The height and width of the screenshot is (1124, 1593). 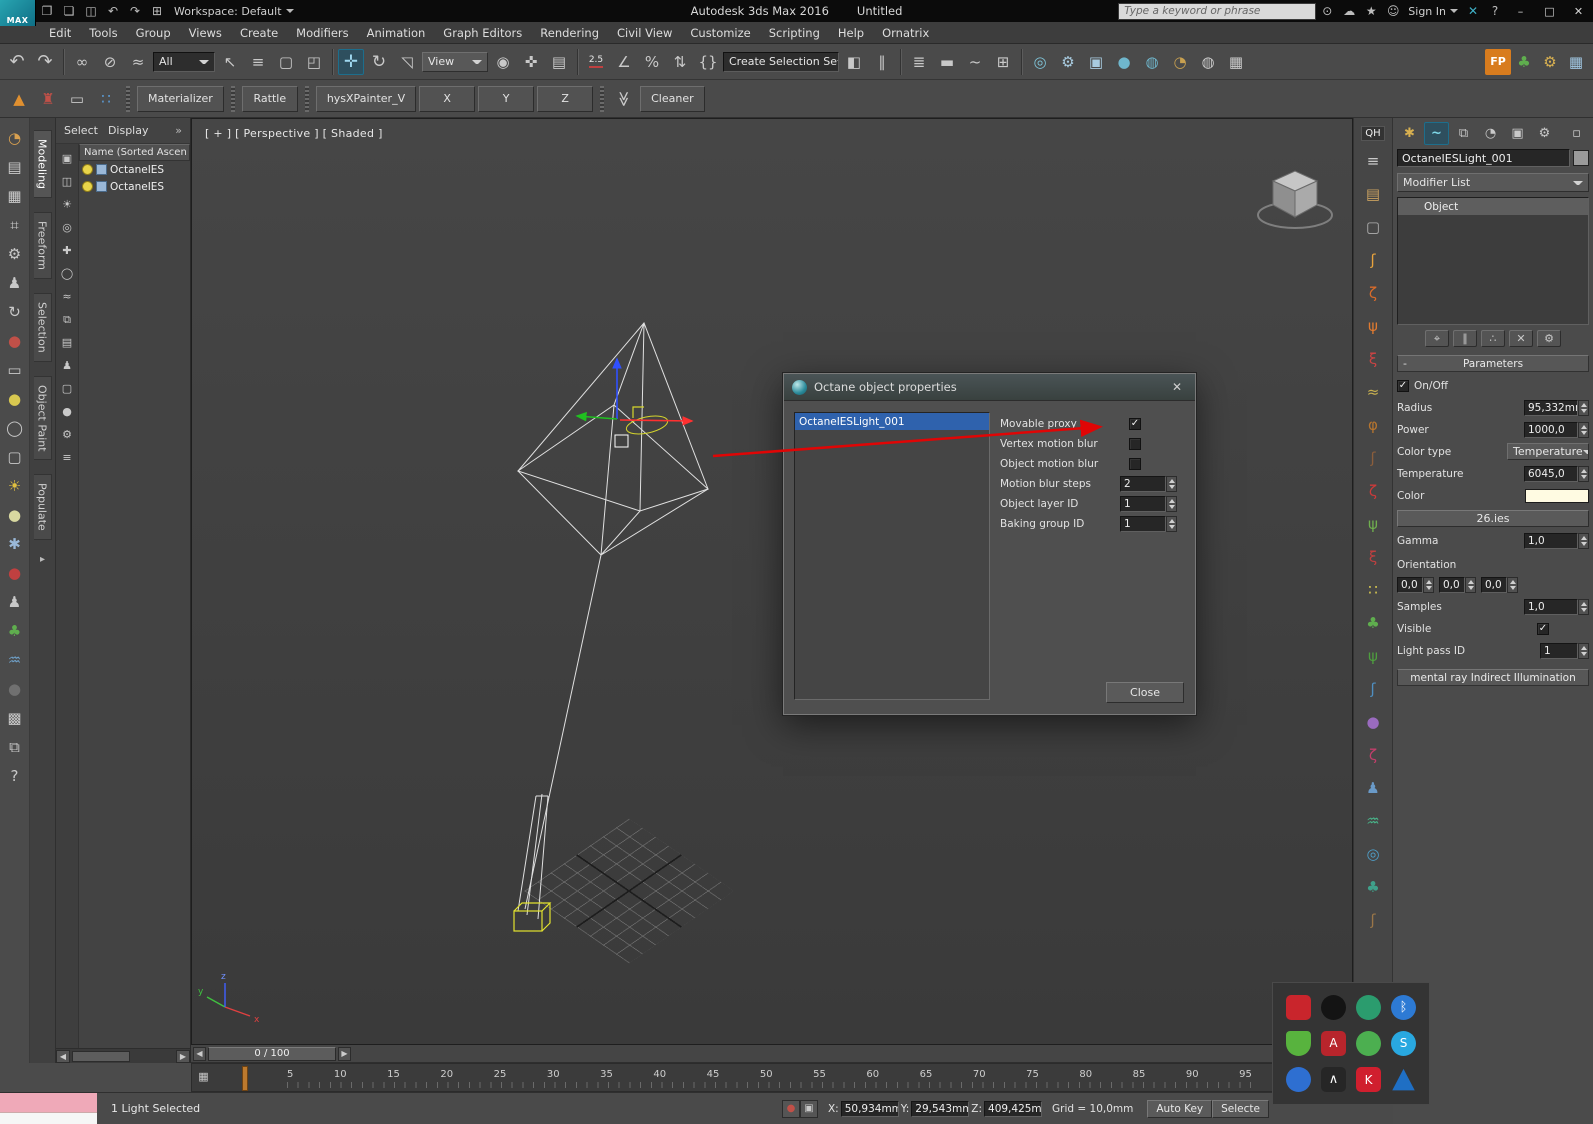 What do you see at coordinates (1556, 407) in the screenshot?
I see `radius-spinner: 95,332mm` at bounding box center [1556, 407].